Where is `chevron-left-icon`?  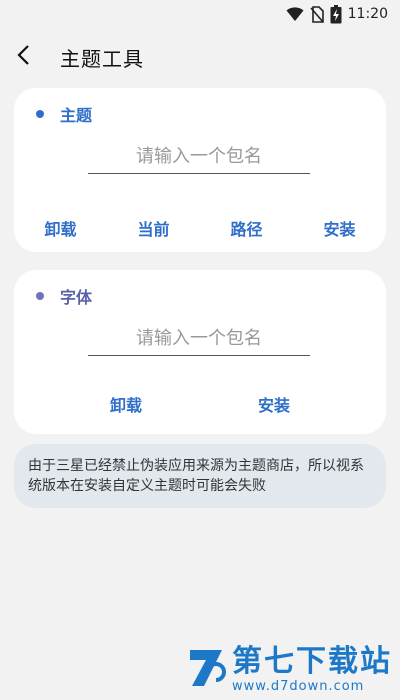
chevron-left-icon is located at coordinates (23, 57).